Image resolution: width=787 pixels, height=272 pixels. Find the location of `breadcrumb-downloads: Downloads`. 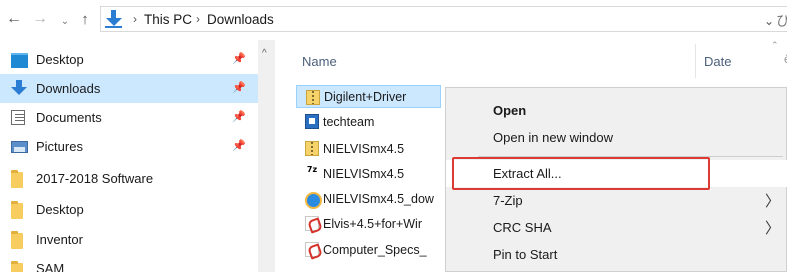

breadcrumb-downloads: Downloads is located at coordinates (240, 19).